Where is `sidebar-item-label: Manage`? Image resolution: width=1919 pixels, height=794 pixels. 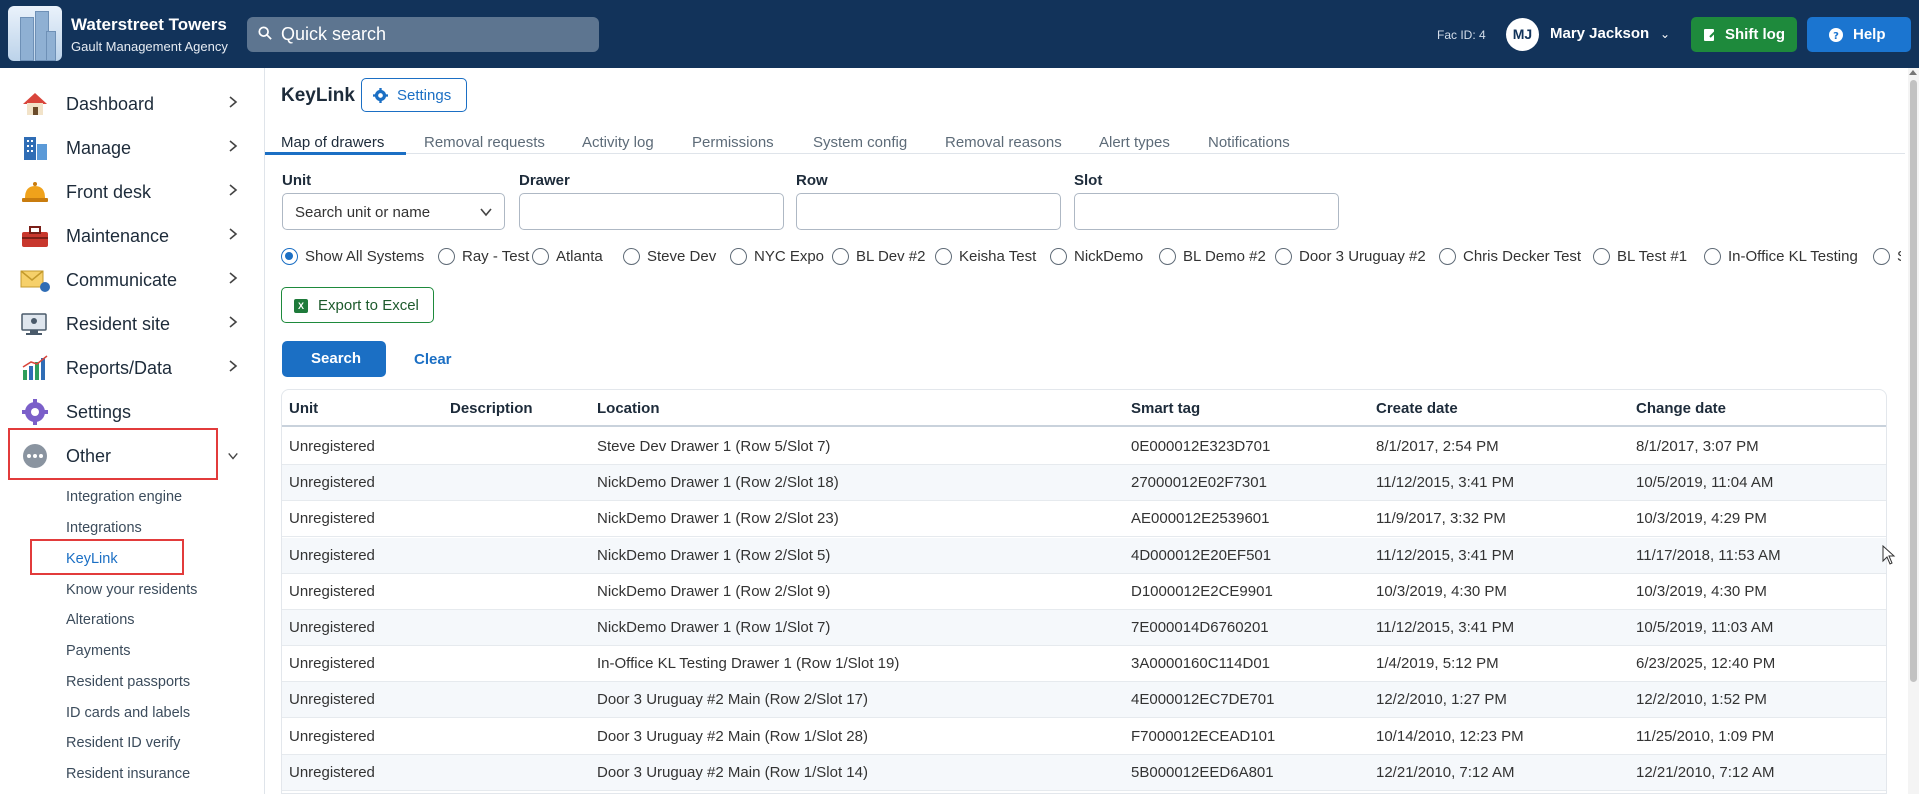 sidebar-item-label: Manage is located at coordinates (99, 148).